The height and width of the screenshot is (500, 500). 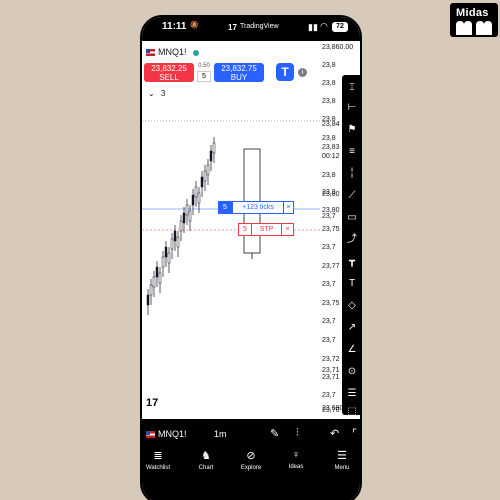 I want to click on text-tool-icon: T, so click(x=352, y=284).